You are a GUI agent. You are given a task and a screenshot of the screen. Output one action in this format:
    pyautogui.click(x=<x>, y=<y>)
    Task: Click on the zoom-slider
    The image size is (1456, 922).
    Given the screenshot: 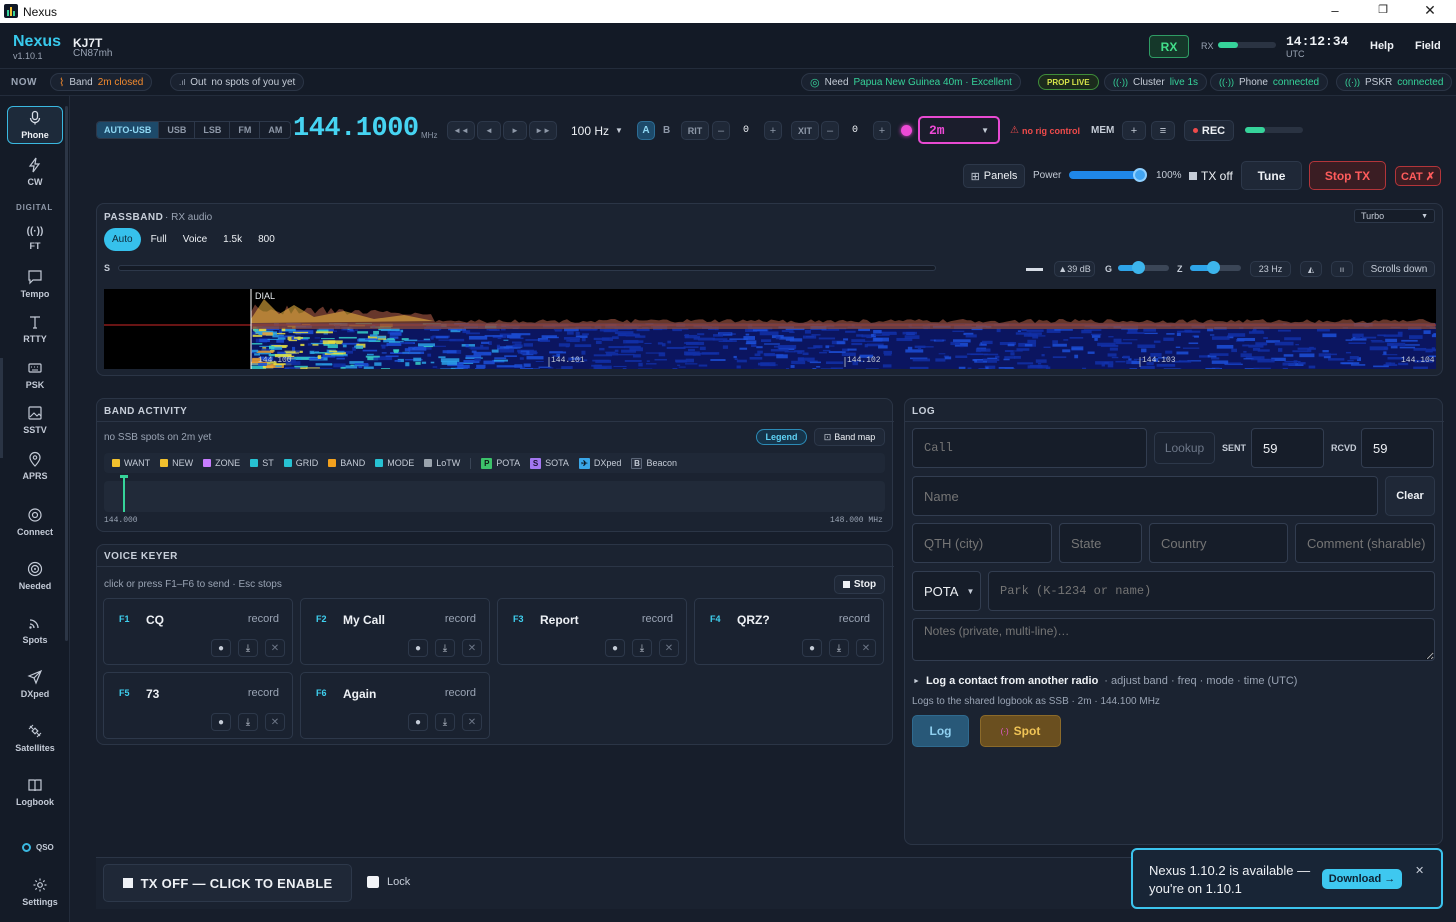 What is the action you would take?
    pyautogui.click(x=1215, y=267)
    